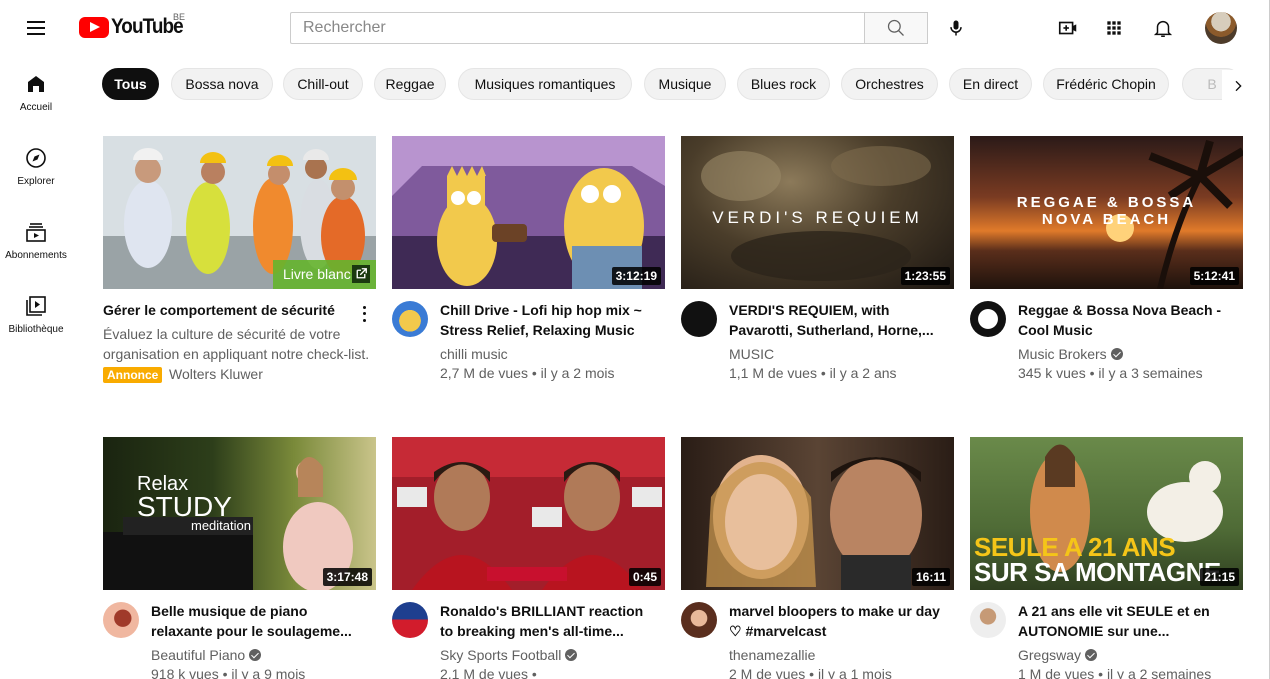 This screenshot has height=679, width=1270. I want to click on home-icon, so click(36, 84).